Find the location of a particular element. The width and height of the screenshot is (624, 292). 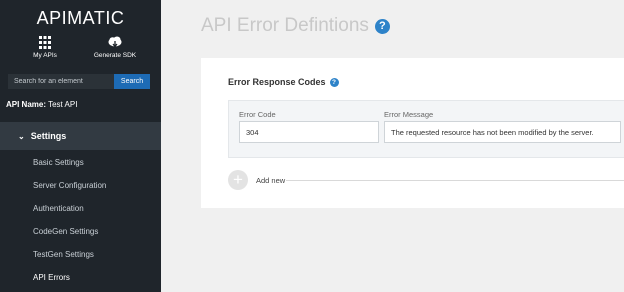

sidebar-item-server-configuration: Server Configuration is located at coordinates (80, 185).